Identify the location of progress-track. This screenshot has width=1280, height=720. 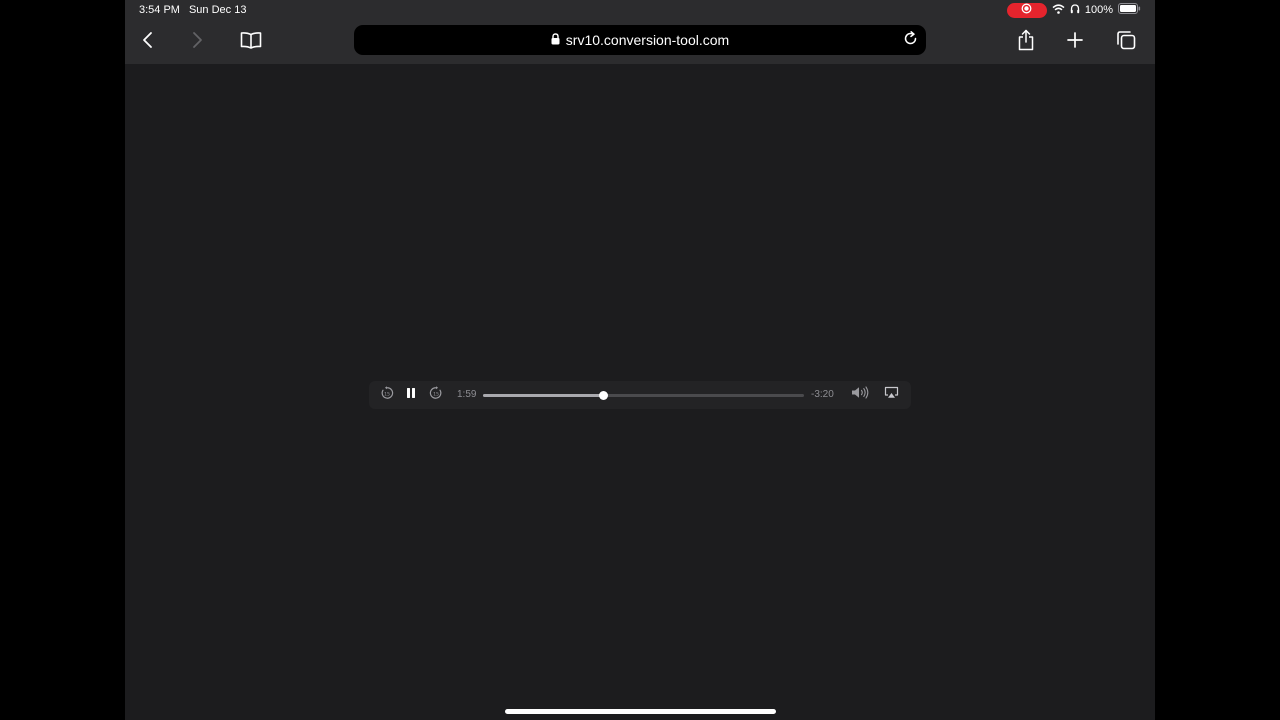
(643, 395).